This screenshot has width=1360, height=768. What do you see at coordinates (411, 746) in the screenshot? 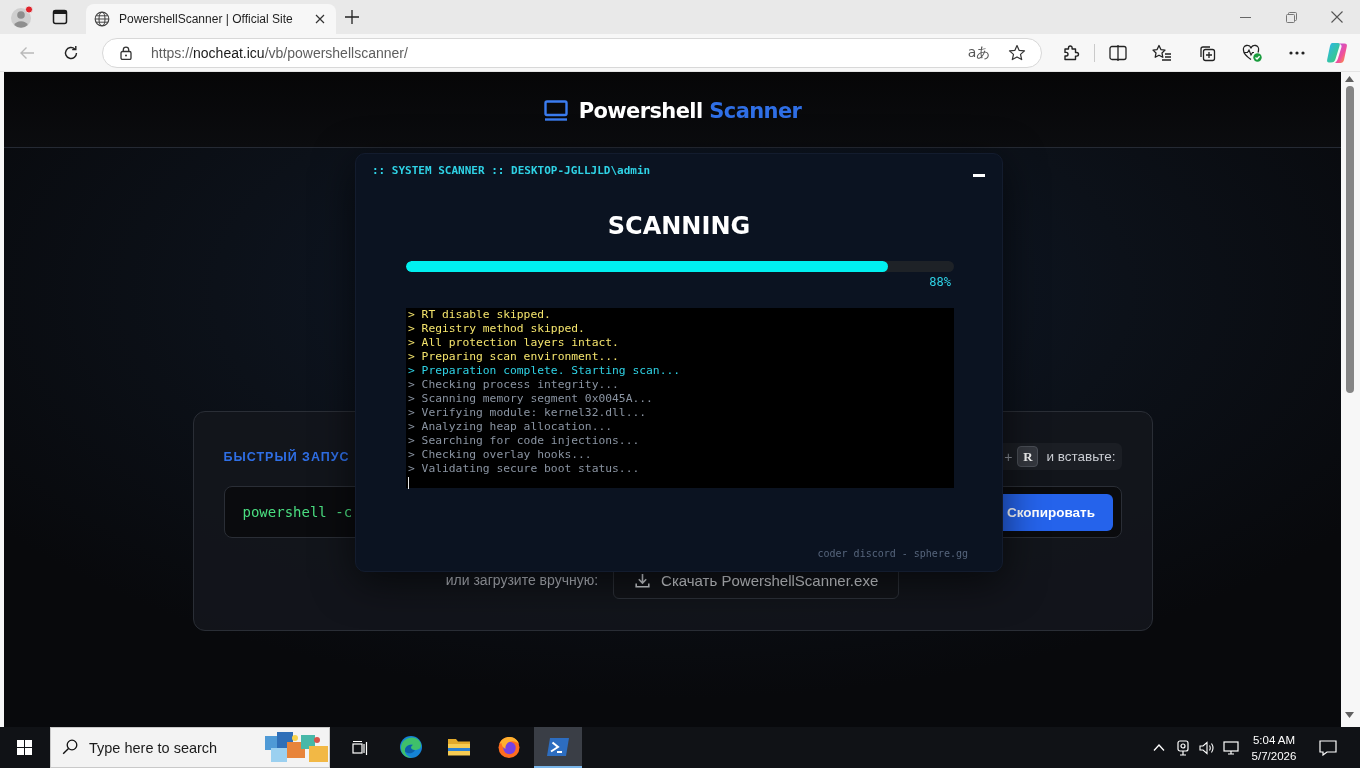
I see `swirl-browser-icon` at bounding box center [411, 746].